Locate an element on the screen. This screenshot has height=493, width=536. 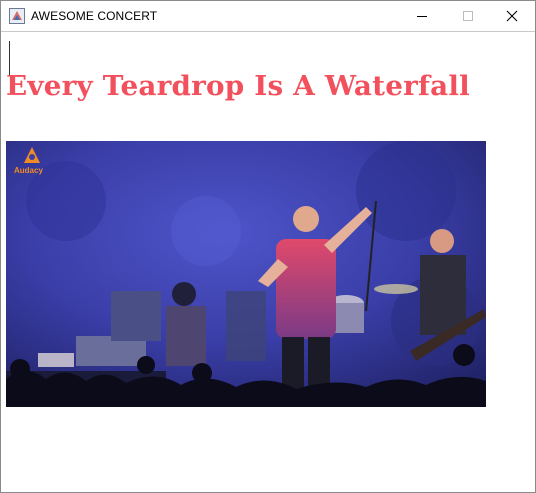
close-button is located at coordinates (512, 16).